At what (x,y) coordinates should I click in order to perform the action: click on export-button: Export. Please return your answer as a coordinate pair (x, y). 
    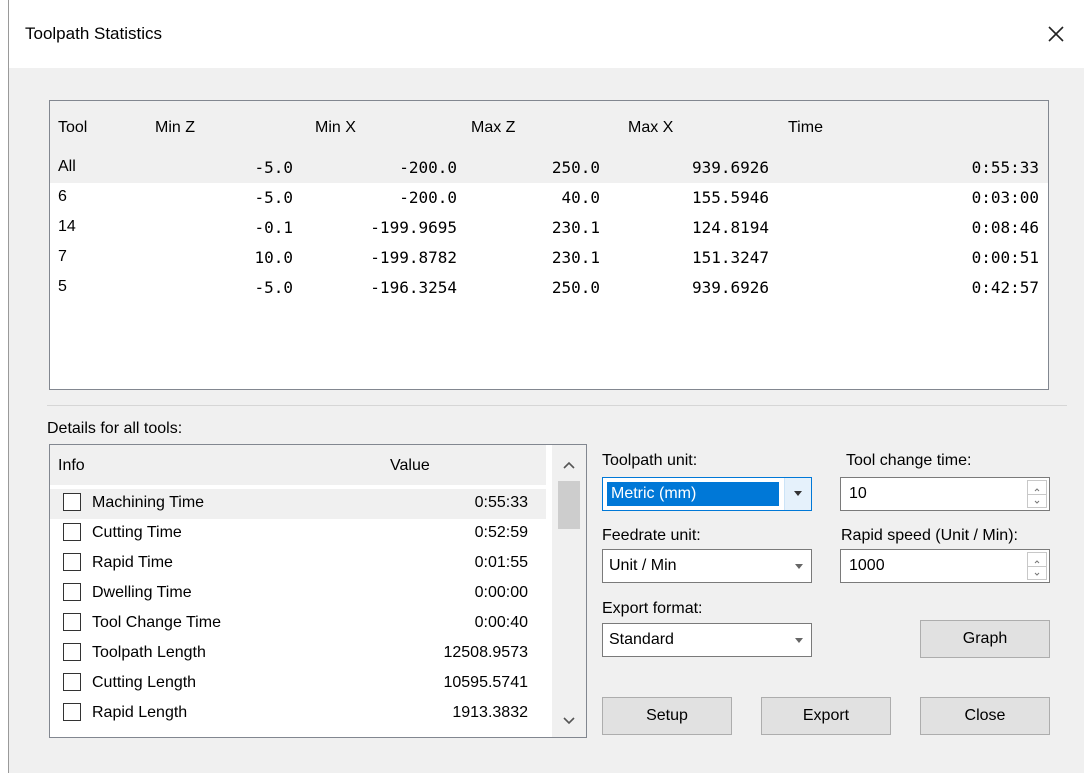
    Looking at the image, I should click on (826, 716).